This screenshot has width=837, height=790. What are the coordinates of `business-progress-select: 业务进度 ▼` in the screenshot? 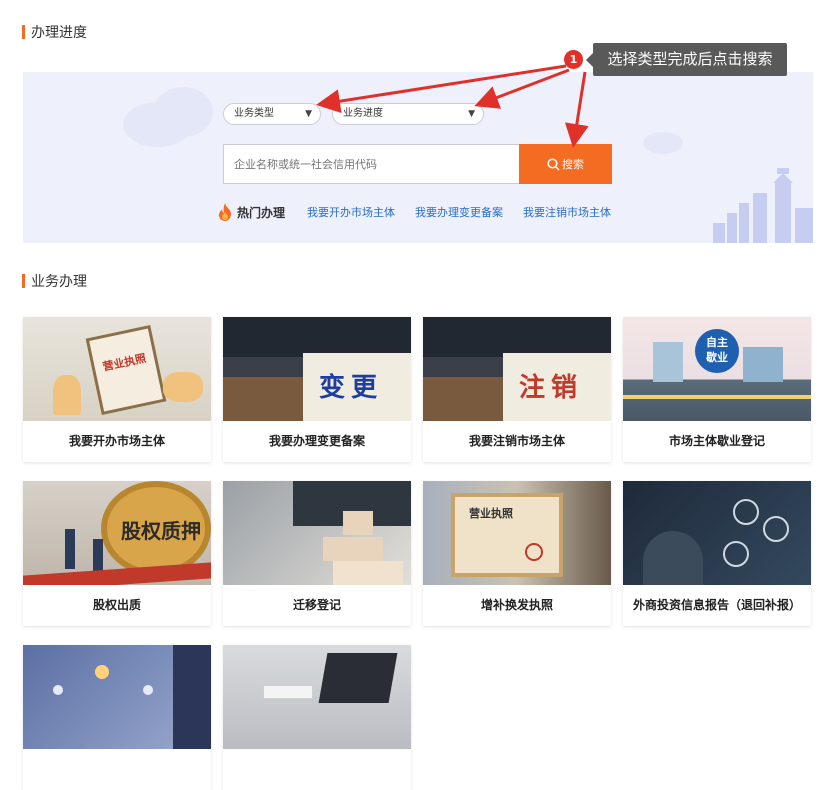 It's located at (408, 114).